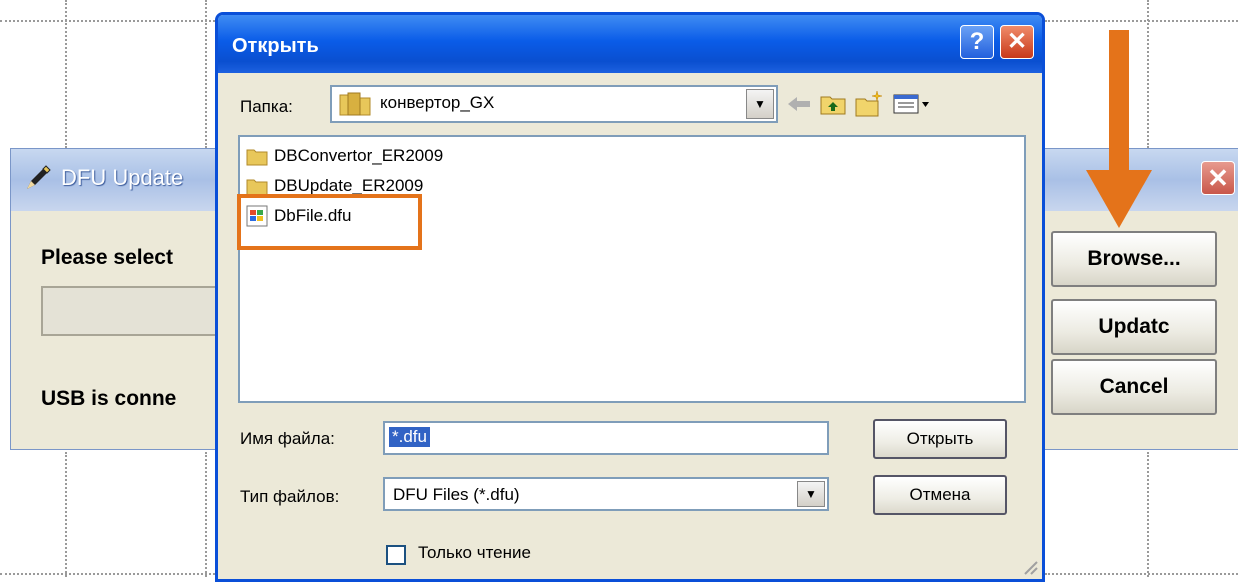 Image resolution: width=1238 pixels, height=582 pixels. I want to click on cancel-dialog-button: Отмена, so click(940, 495).